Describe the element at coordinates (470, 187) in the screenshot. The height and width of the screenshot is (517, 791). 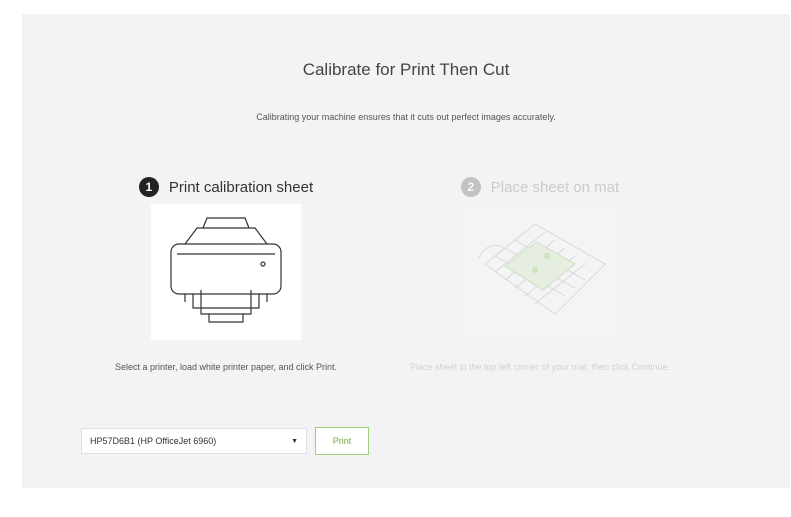
I see `step-number-badge: 2` at that location.